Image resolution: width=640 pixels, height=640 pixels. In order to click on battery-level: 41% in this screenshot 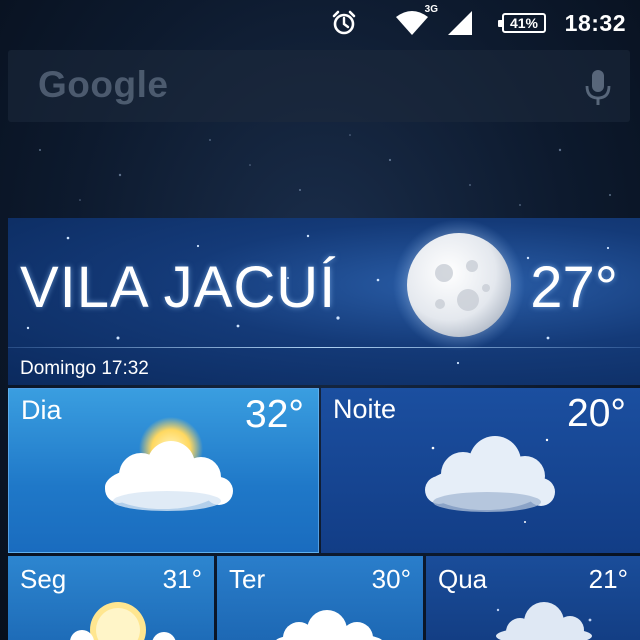, I will do `click(524, 23)`.